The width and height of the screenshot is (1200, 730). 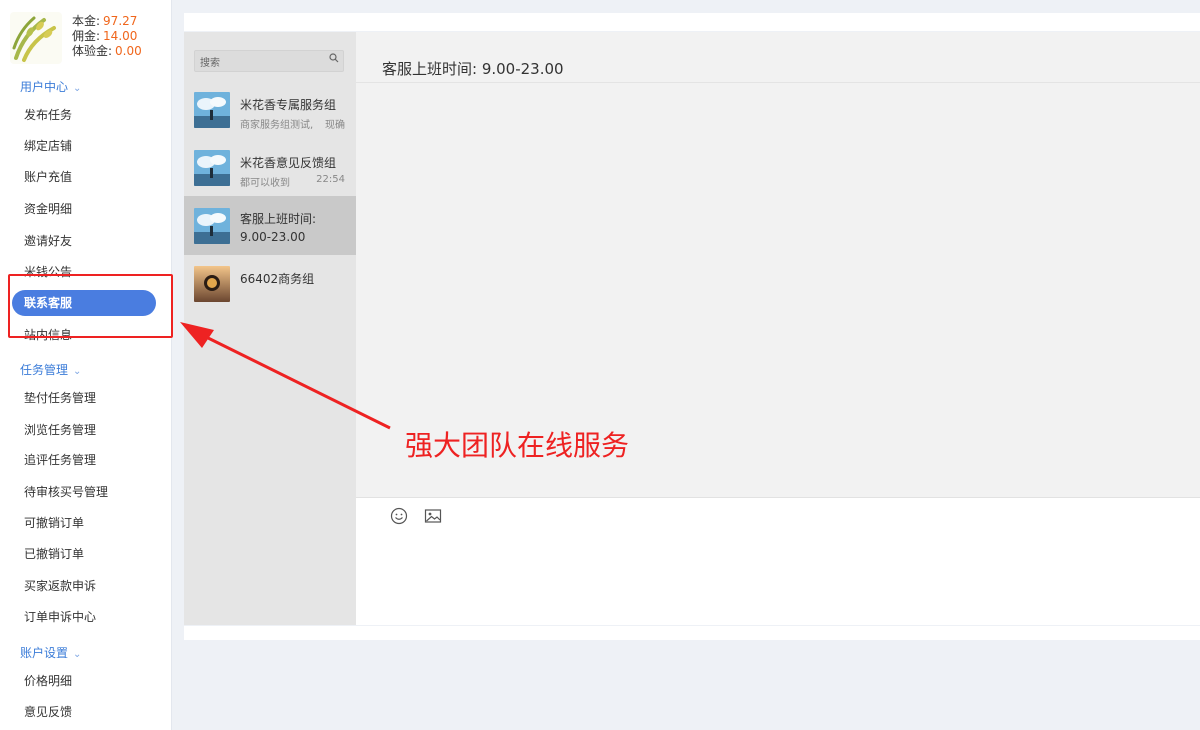 I want to click on conversation-time: 现确, so click(x=335, y=125).